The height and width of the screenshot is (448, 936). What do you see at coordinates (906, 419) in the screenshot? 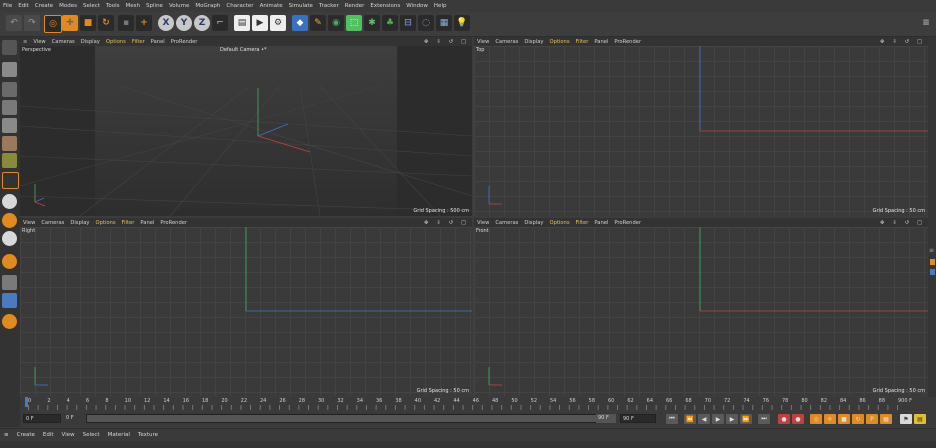
I see `motion-system-icon: ⚑` at bounding box center [906, 419].